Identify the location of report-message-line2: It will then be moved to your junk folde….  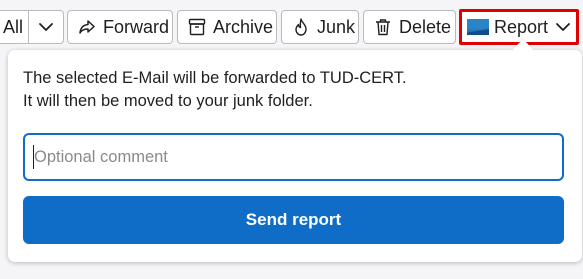
(168, 101).